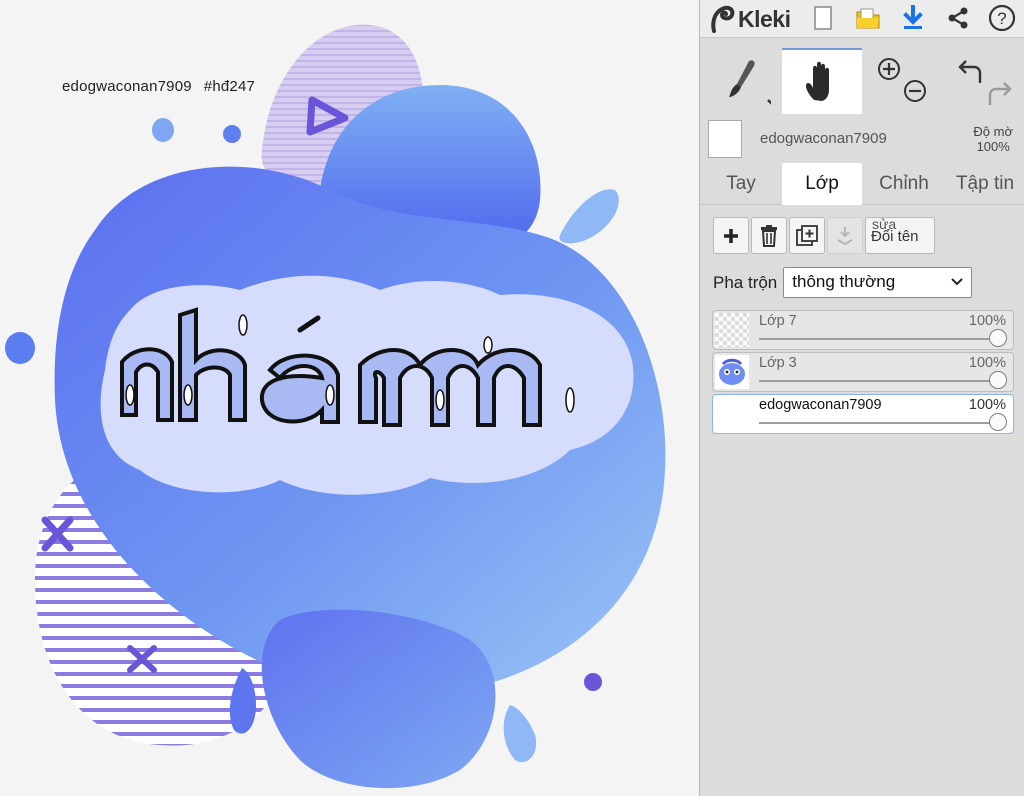 This screenshot has width=1024, height=796. Describe the element at coordinates (1000, 93) in the screenshot. I see `redo-icon` at that location.